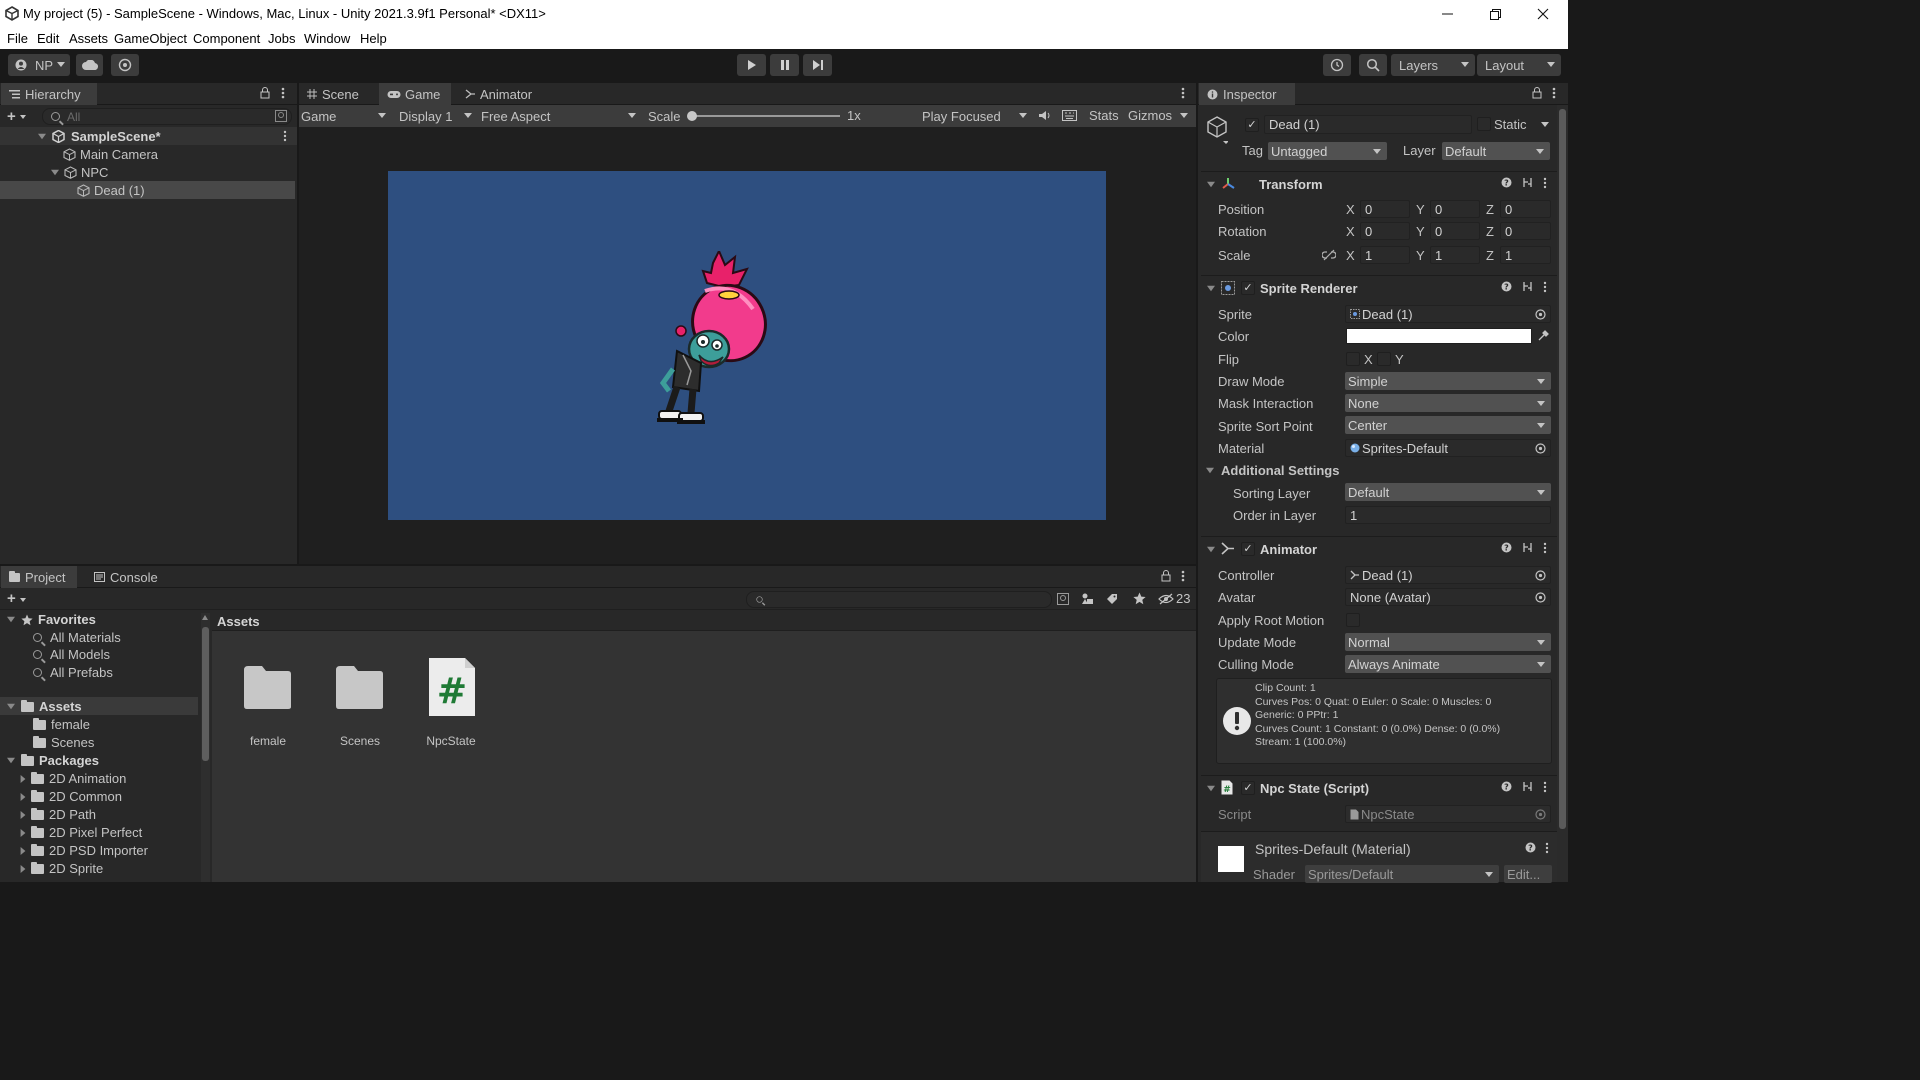 The height and width of the screenshot is (1080, 1920). What do you see at coordinates (51, 619) in the screenshot?
I see `favorites-section: Favorites` at bounding box center [51, 619].